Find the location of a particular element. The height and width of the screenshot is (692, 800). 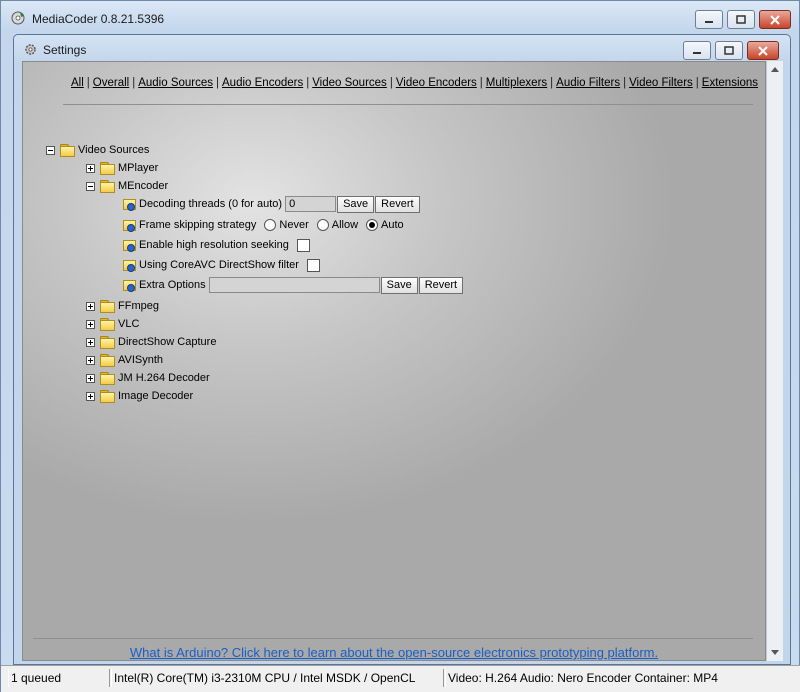

status-queued: 1 queued is located at coordinates (59, 678).